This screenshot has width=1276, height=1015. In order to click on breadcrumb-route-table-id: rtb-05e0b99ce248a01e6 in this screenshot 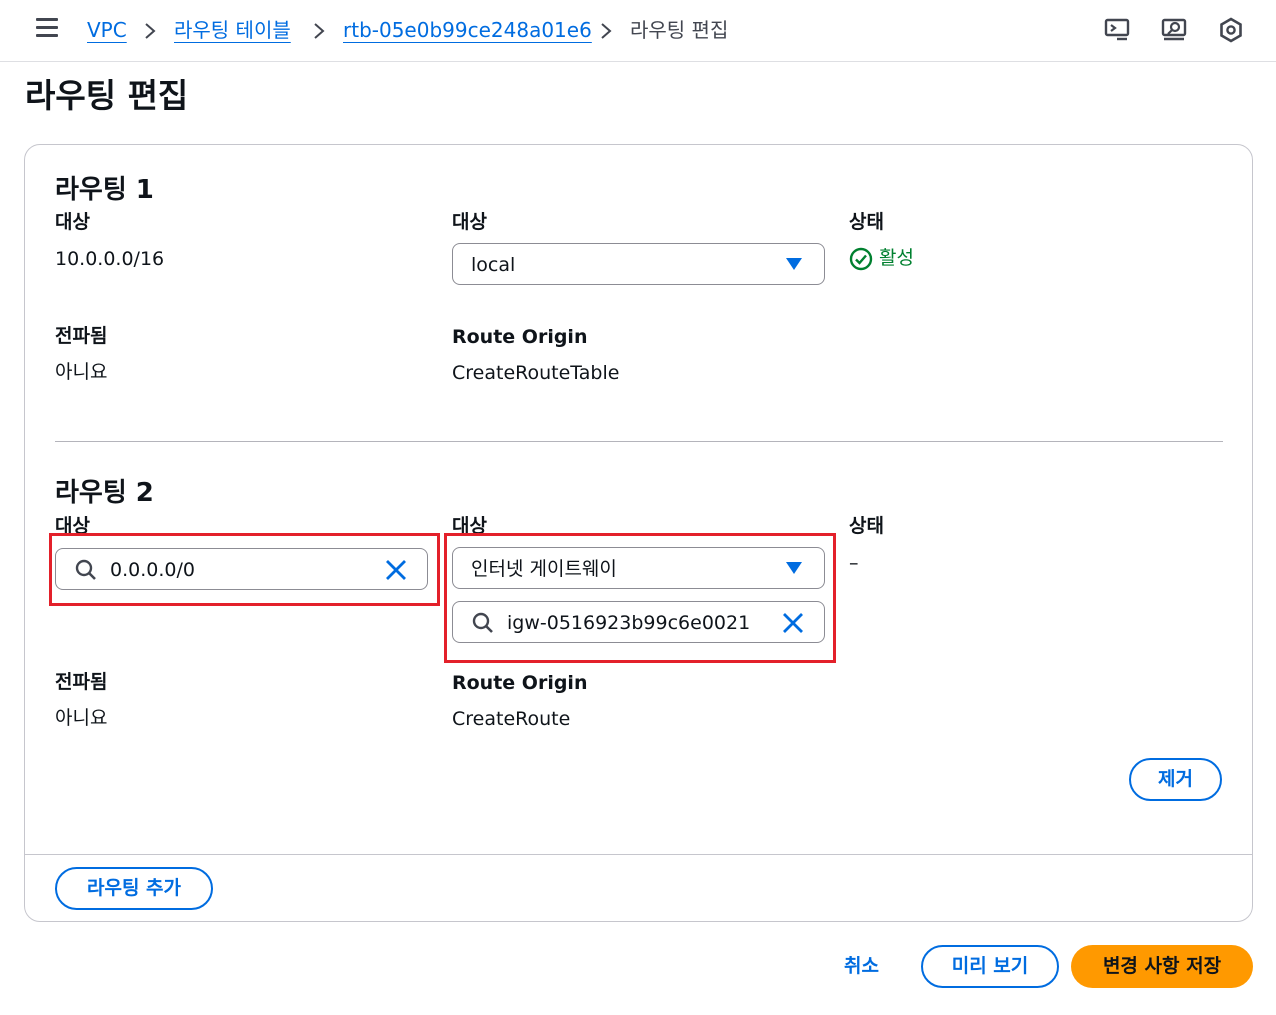, I will do `click(467, 30)`.